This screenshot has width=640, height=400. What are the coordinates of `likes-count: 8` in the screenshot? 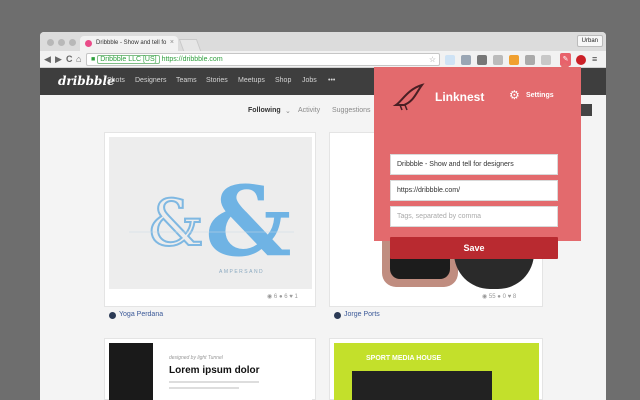 It's located at (514, 297).